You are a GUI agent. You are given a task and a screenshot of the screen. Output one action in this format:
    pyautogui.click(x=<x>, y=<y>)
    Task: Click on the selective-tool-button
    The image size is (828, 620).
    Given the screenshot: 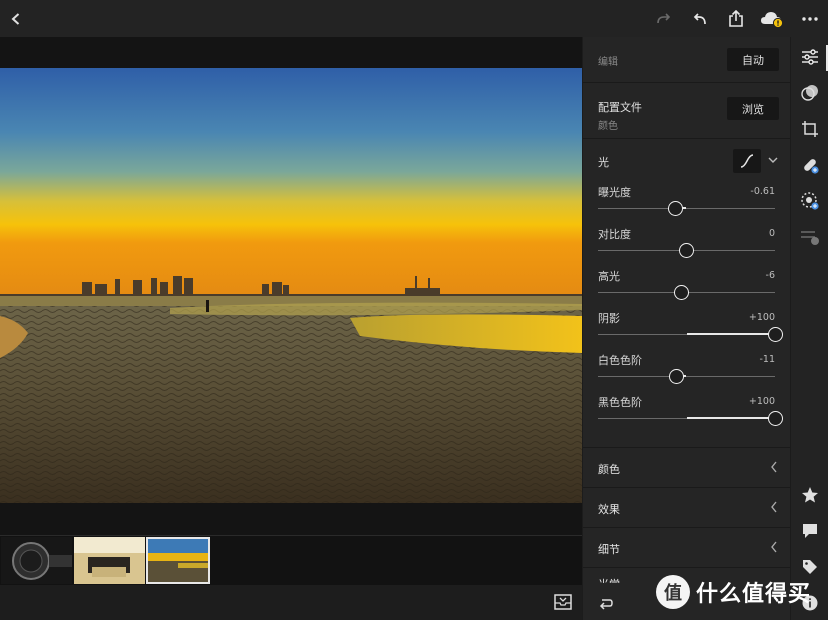 What is the action you would take?
    pyautogui.click(x=809, y=201)
    